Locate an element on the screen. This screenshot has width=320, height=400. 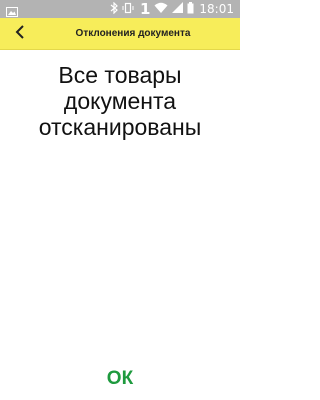
app-bar: Отклонения документа is located at coordinates (120, 34).